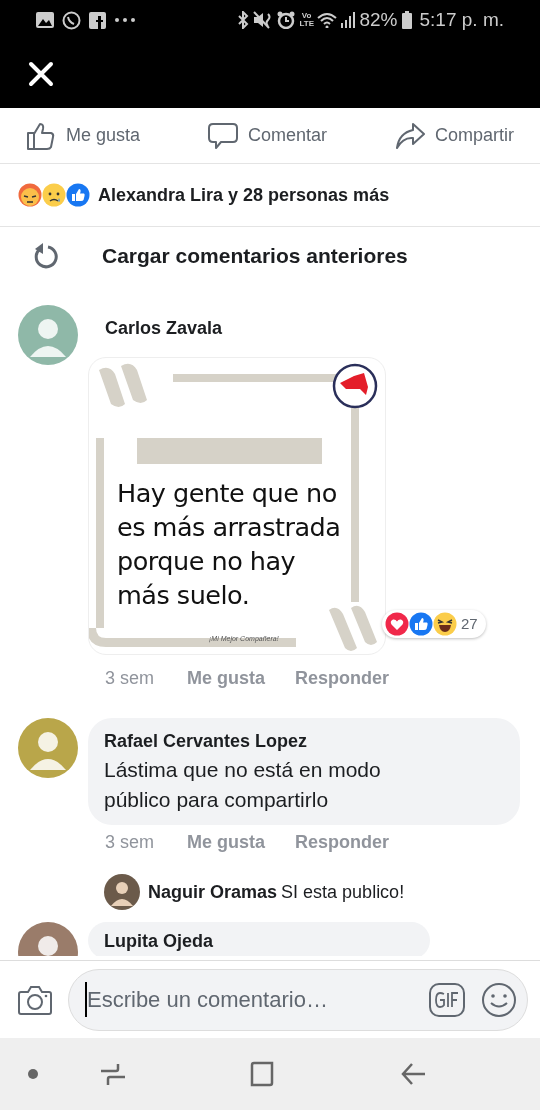 This screenshot has width=540, height=1110. I want to click on laughing-face-icon, so click(445, 624).